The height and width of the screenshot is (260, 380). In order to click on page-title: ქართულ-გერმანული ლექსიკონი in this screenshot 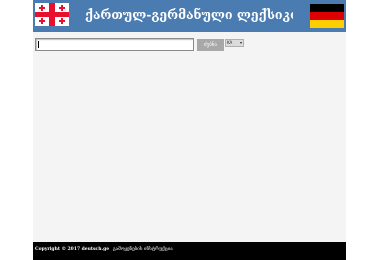, I will do `click(189, 14)`.